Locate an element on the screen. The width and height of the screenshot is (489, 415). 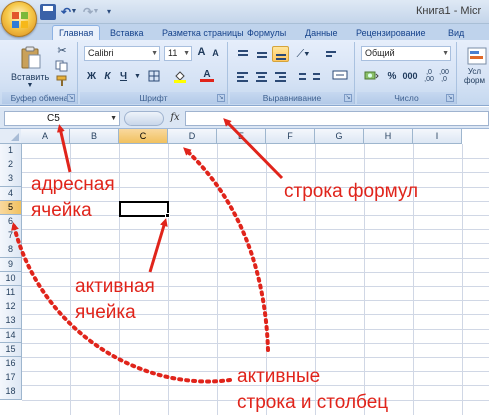
row-header-5: 5 is located at coordinates (11, 208).